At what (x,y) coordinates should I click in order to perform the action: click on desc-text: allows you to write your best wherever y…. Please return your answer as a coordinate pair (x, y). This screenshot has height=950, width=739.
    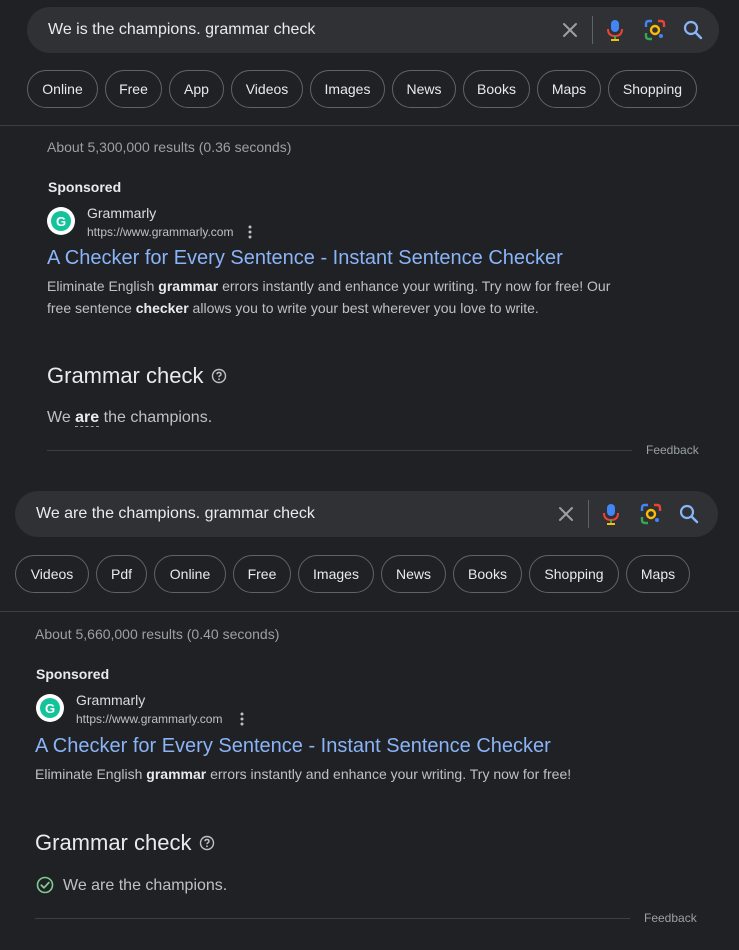
    Looking at the image, I should click on (363, 308).